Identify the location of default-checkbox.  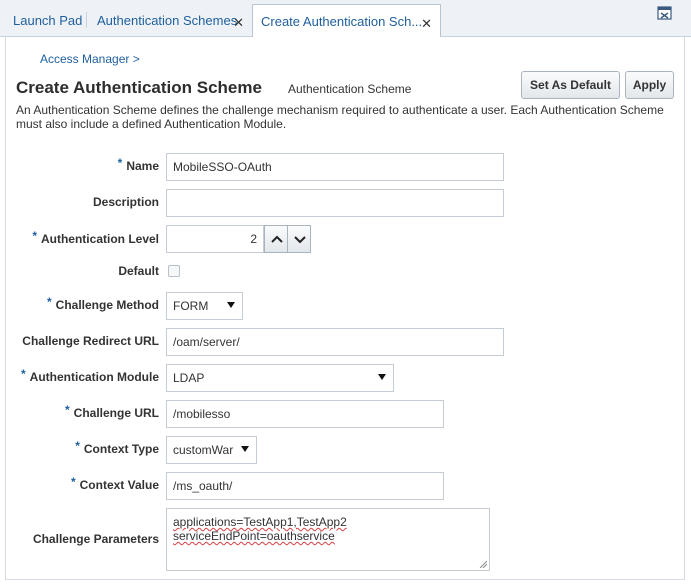
(174, 271).